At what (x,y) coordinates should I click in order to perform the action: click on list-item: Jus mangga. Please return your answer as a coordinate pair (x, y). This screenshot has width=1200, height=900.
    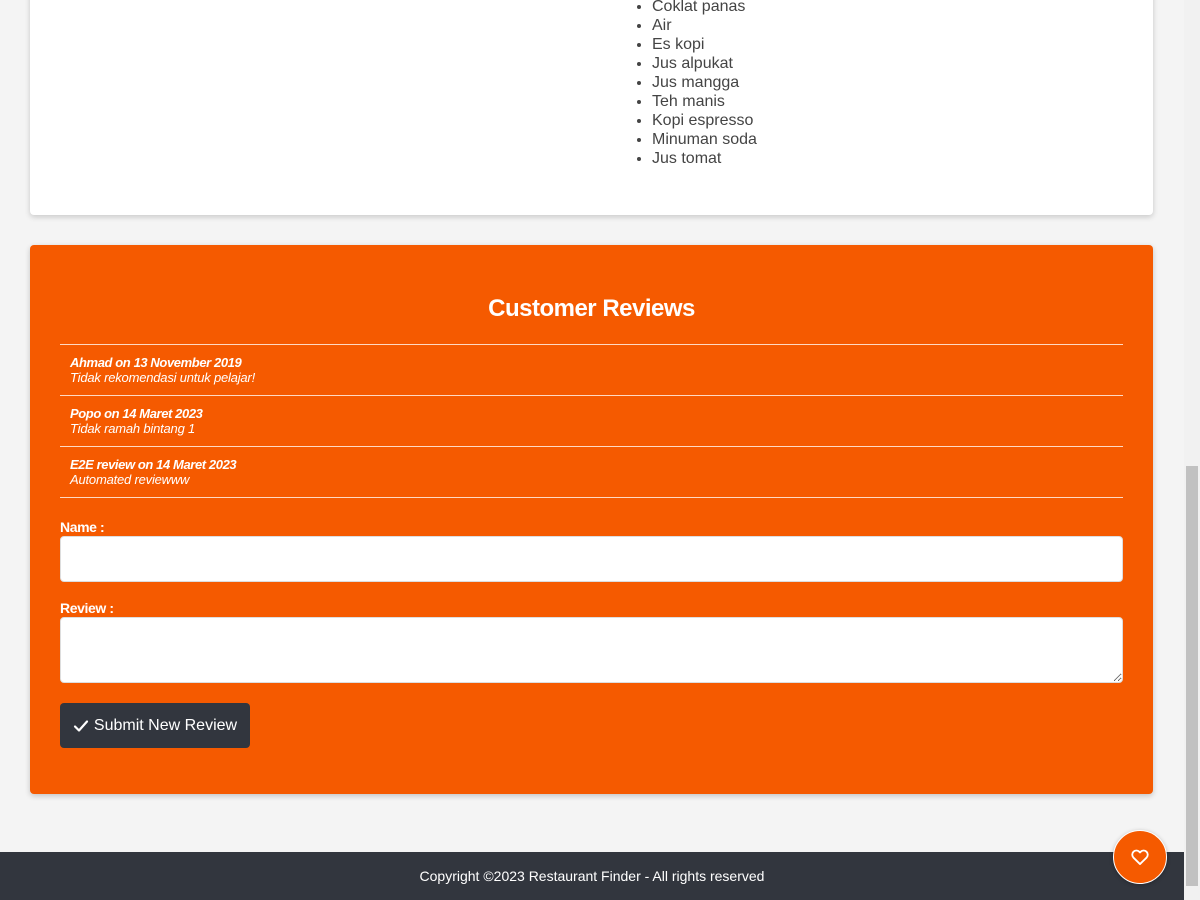
    Looking at the image, I should click on (704, 82).